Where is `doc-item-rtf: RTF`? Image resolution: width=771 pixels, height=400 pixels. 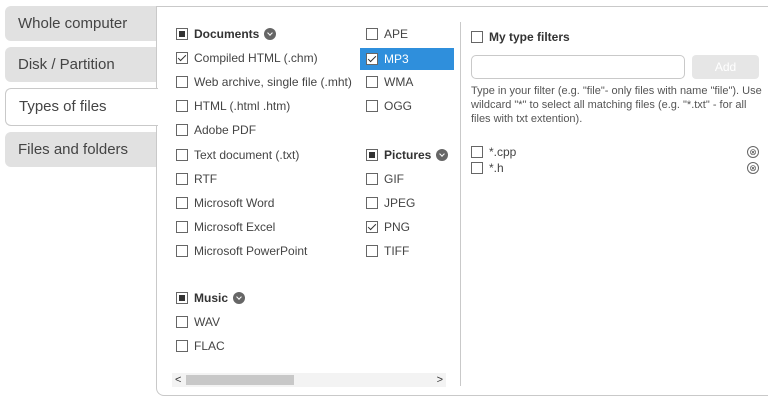 doc-item-rtf: RTF is located at coordinates (196, 179).